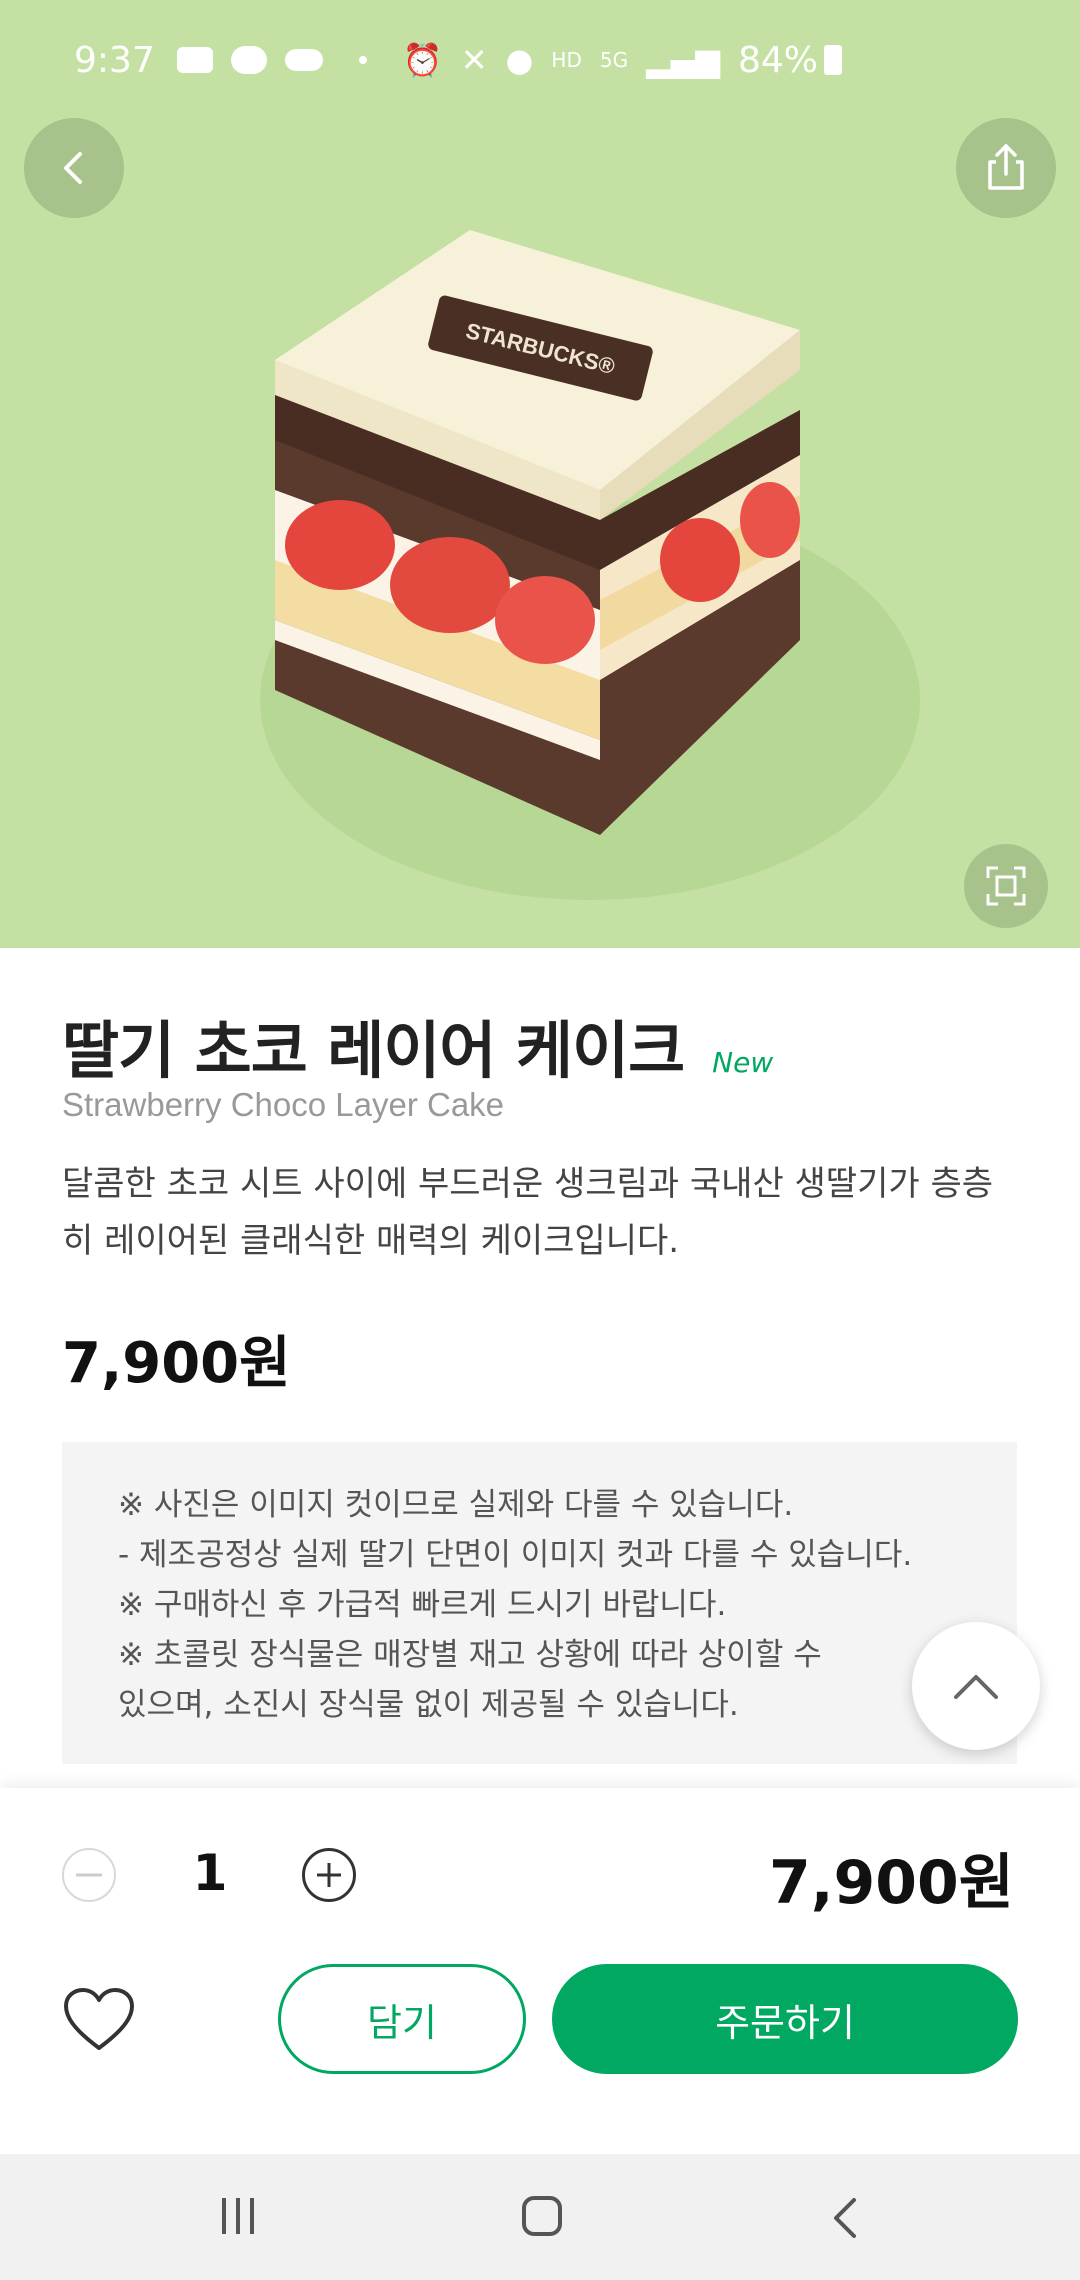 The width and height of the screenshot is (1080, 2280). Describe the element at coordinates (785, 2019) in the screenshot. I see `order-button: 주문하기` at that location.